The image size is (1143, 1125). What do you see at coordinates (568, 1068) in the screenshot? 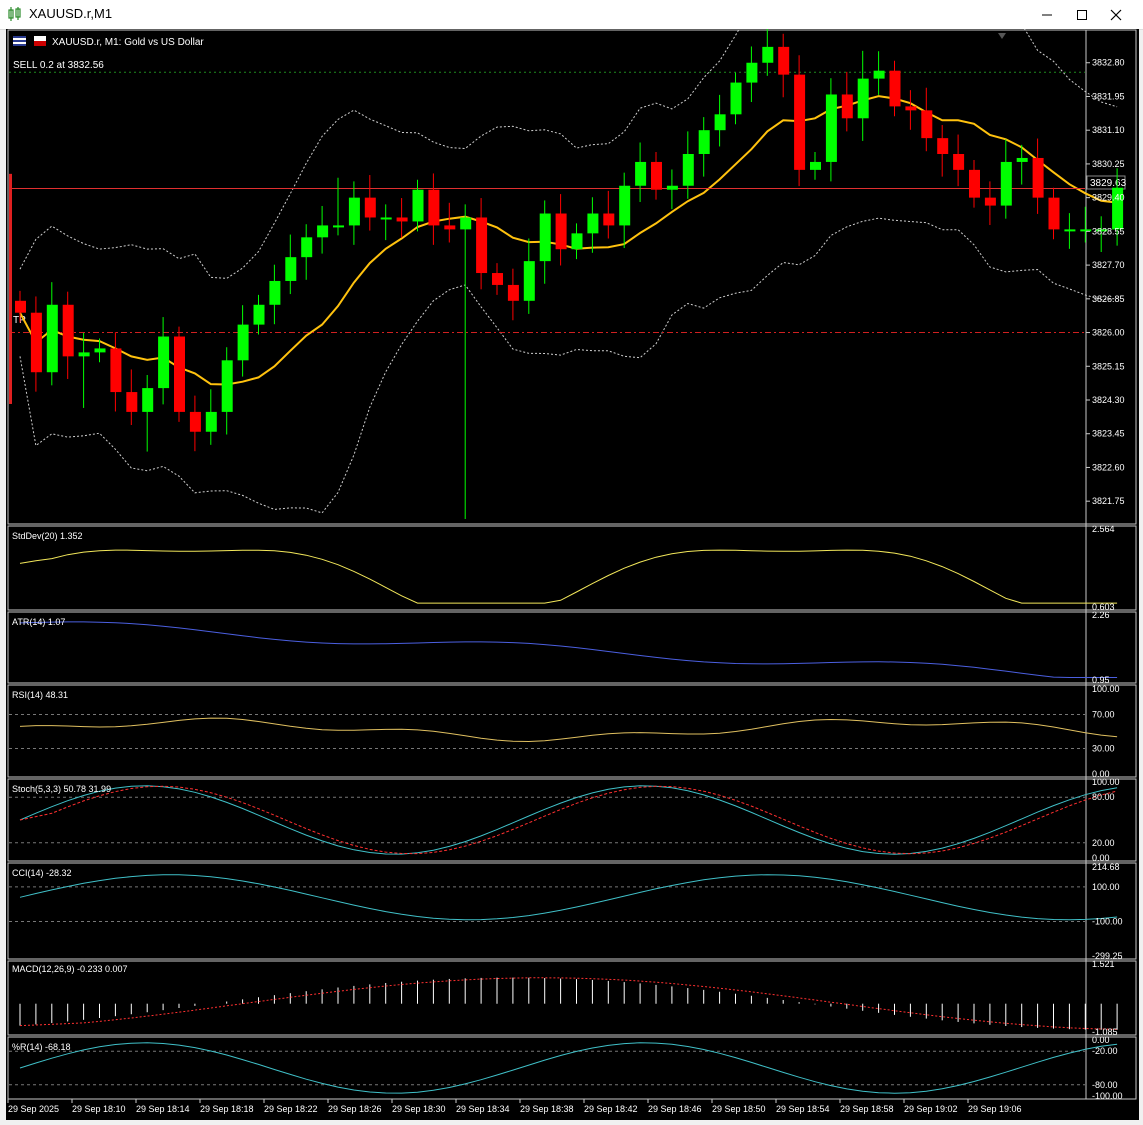
I see `wpr-line` at bounding box center [568, 1068].